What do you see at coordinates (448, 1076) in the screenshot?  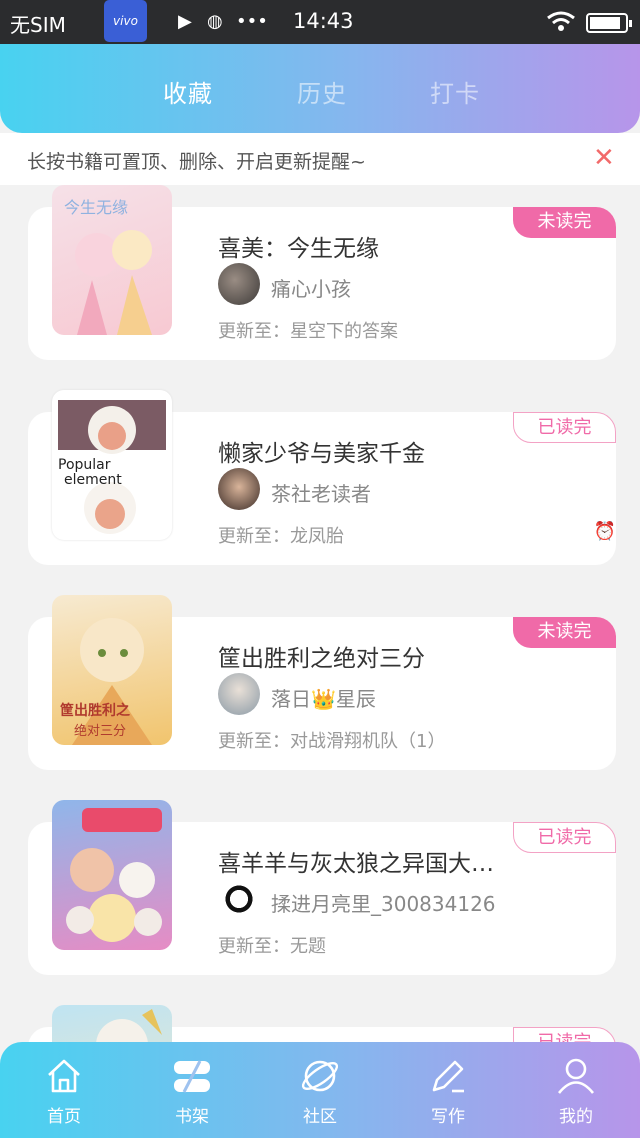 I see `pen-icon` at bounding box center [448, 1076].